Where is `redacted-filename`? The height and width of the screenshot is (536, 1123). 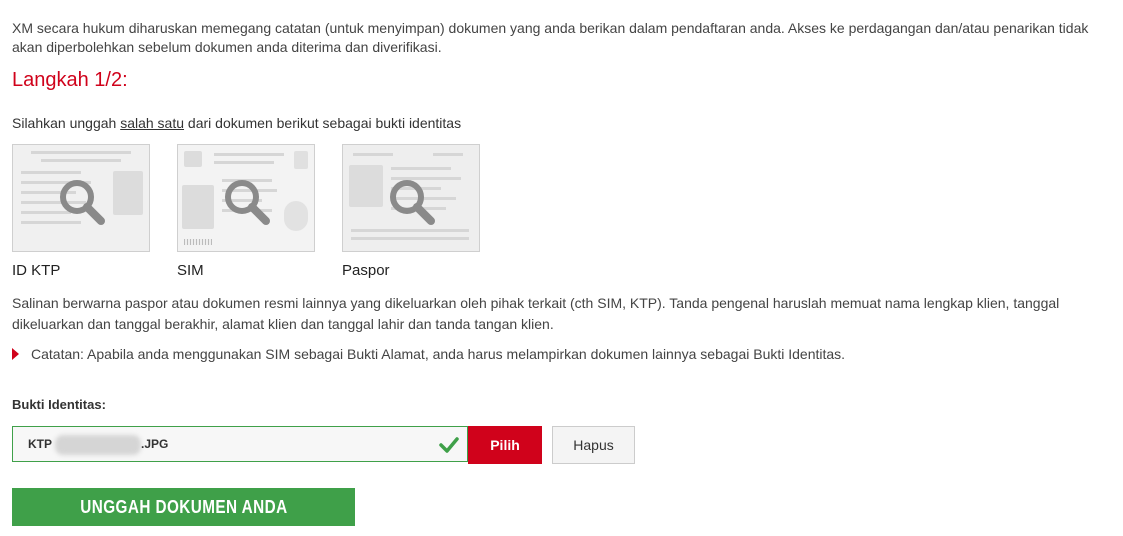 redacted-filename is located at coordinates (98, 445).